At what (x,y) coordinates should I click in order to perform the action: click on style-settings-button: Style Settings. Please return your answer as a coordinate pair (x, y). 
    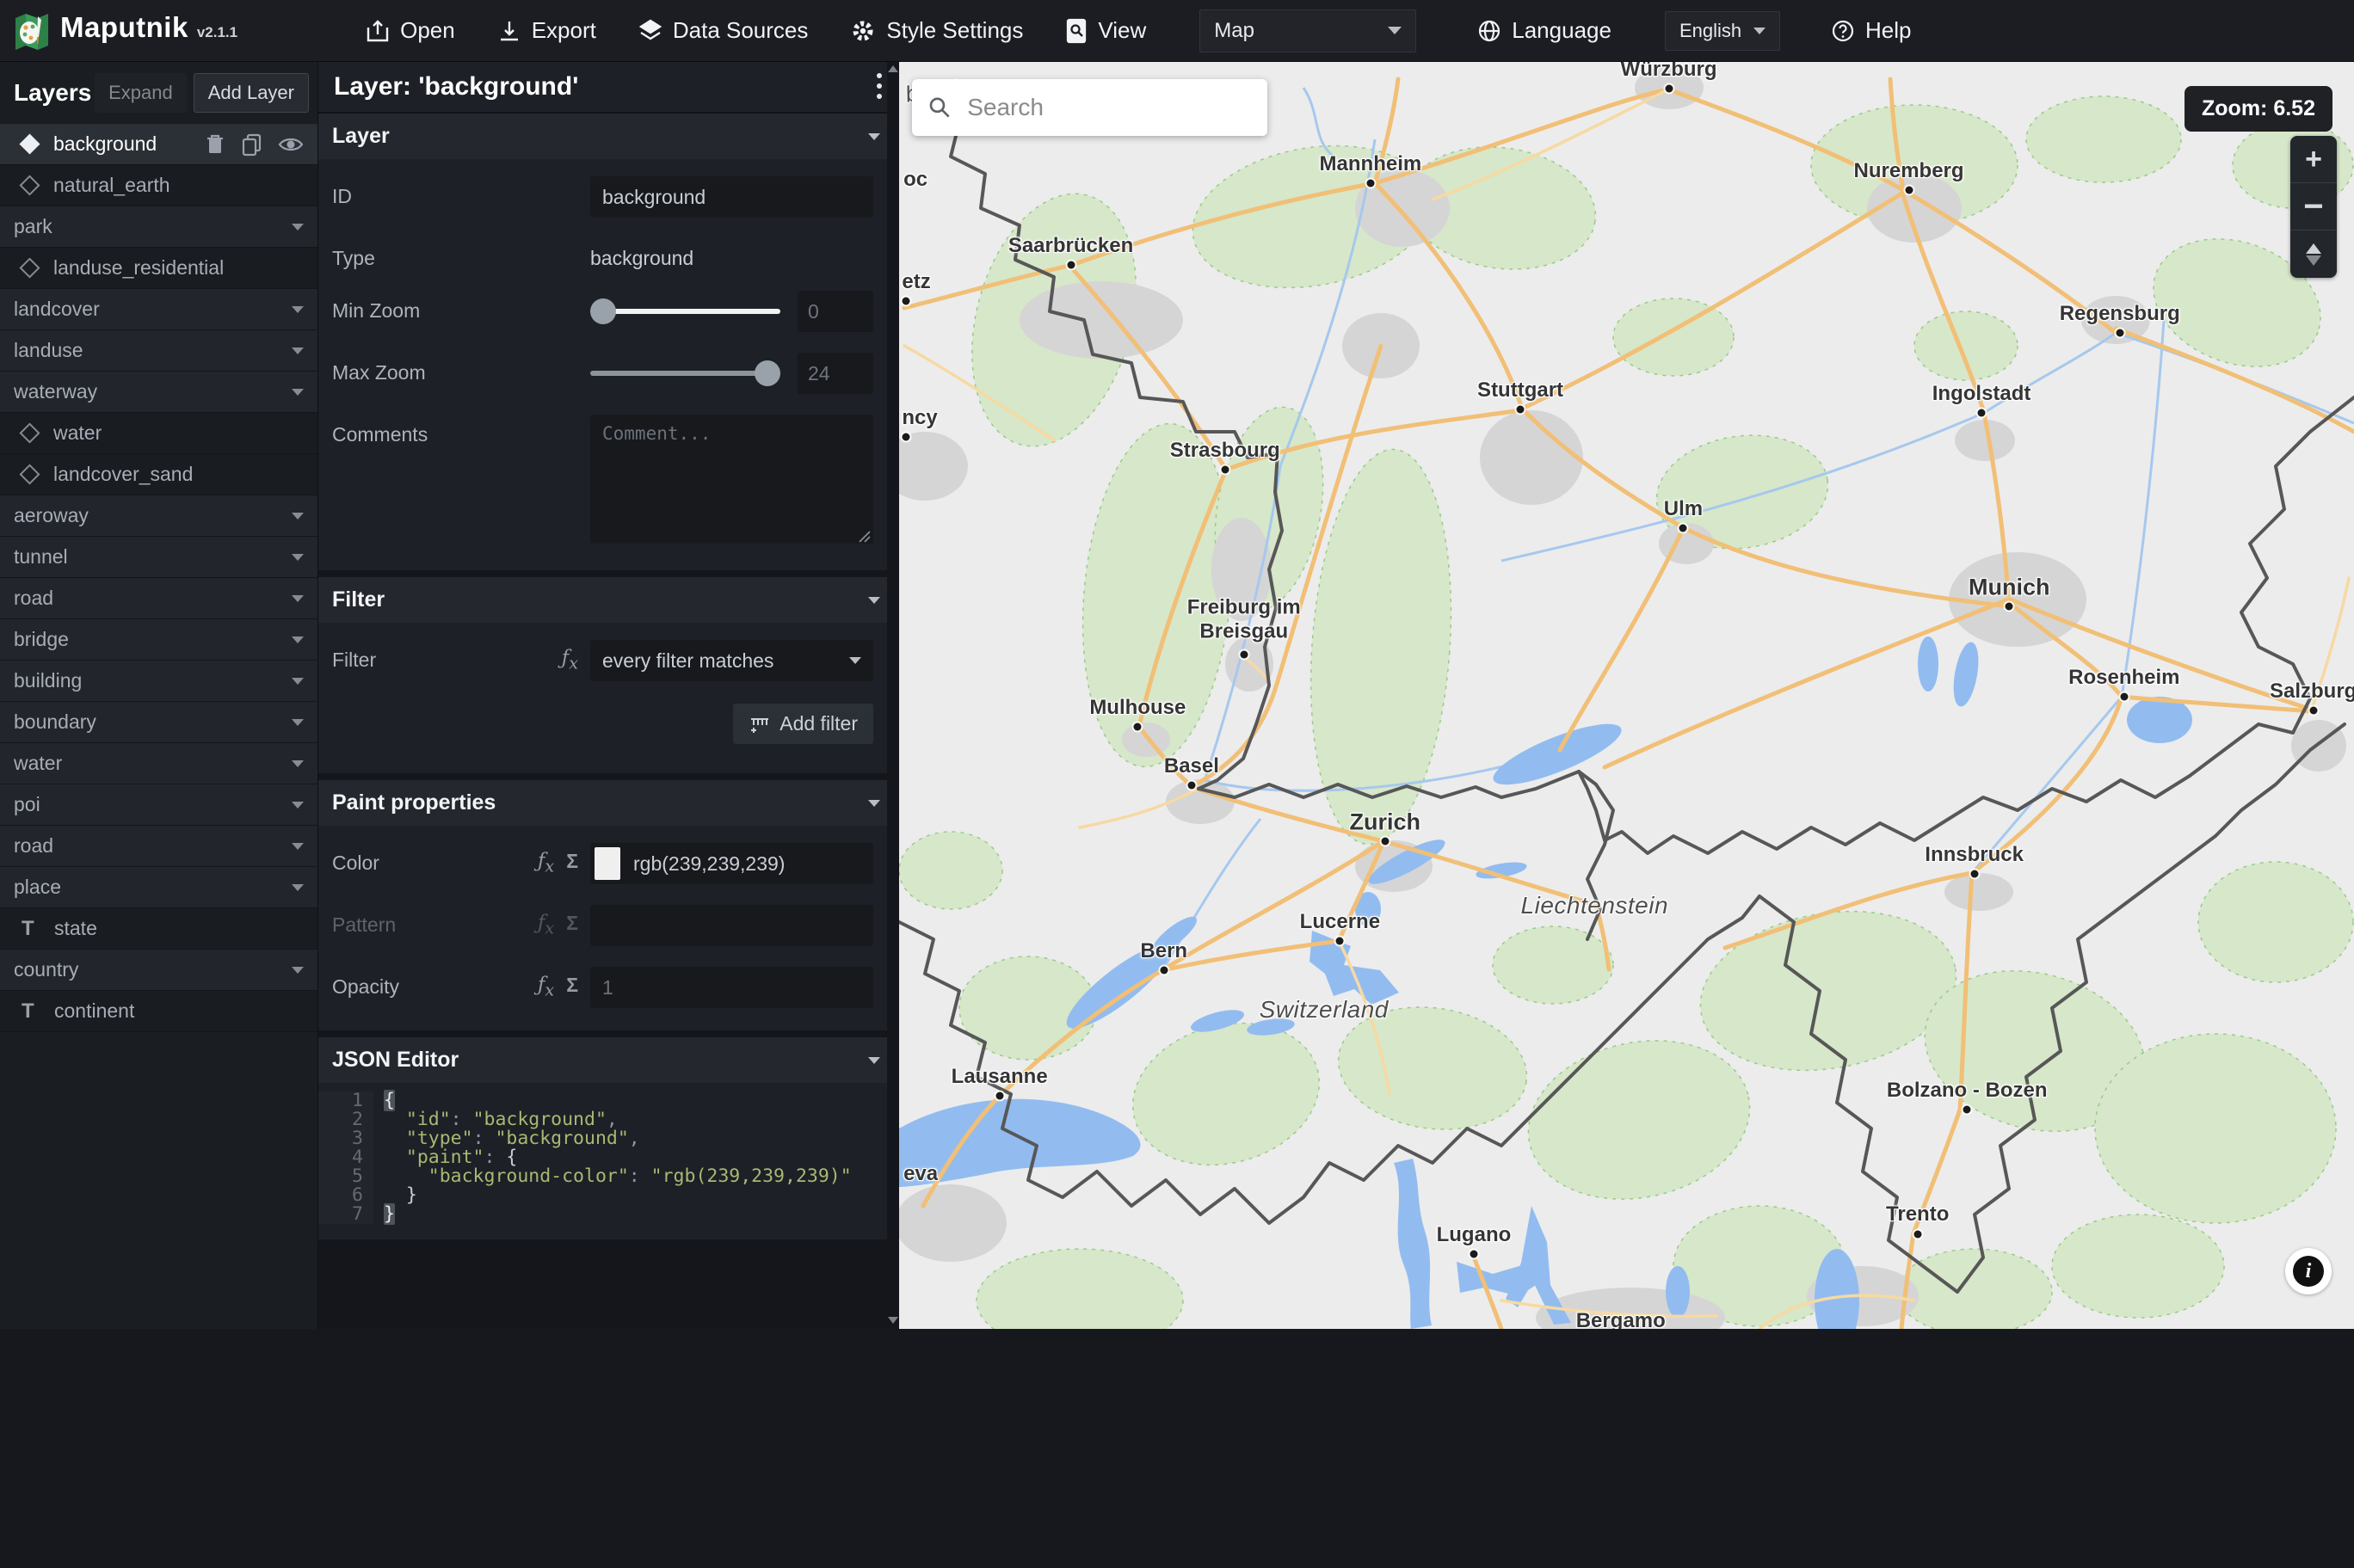
    Looking at the image, I should click on (936, 31).